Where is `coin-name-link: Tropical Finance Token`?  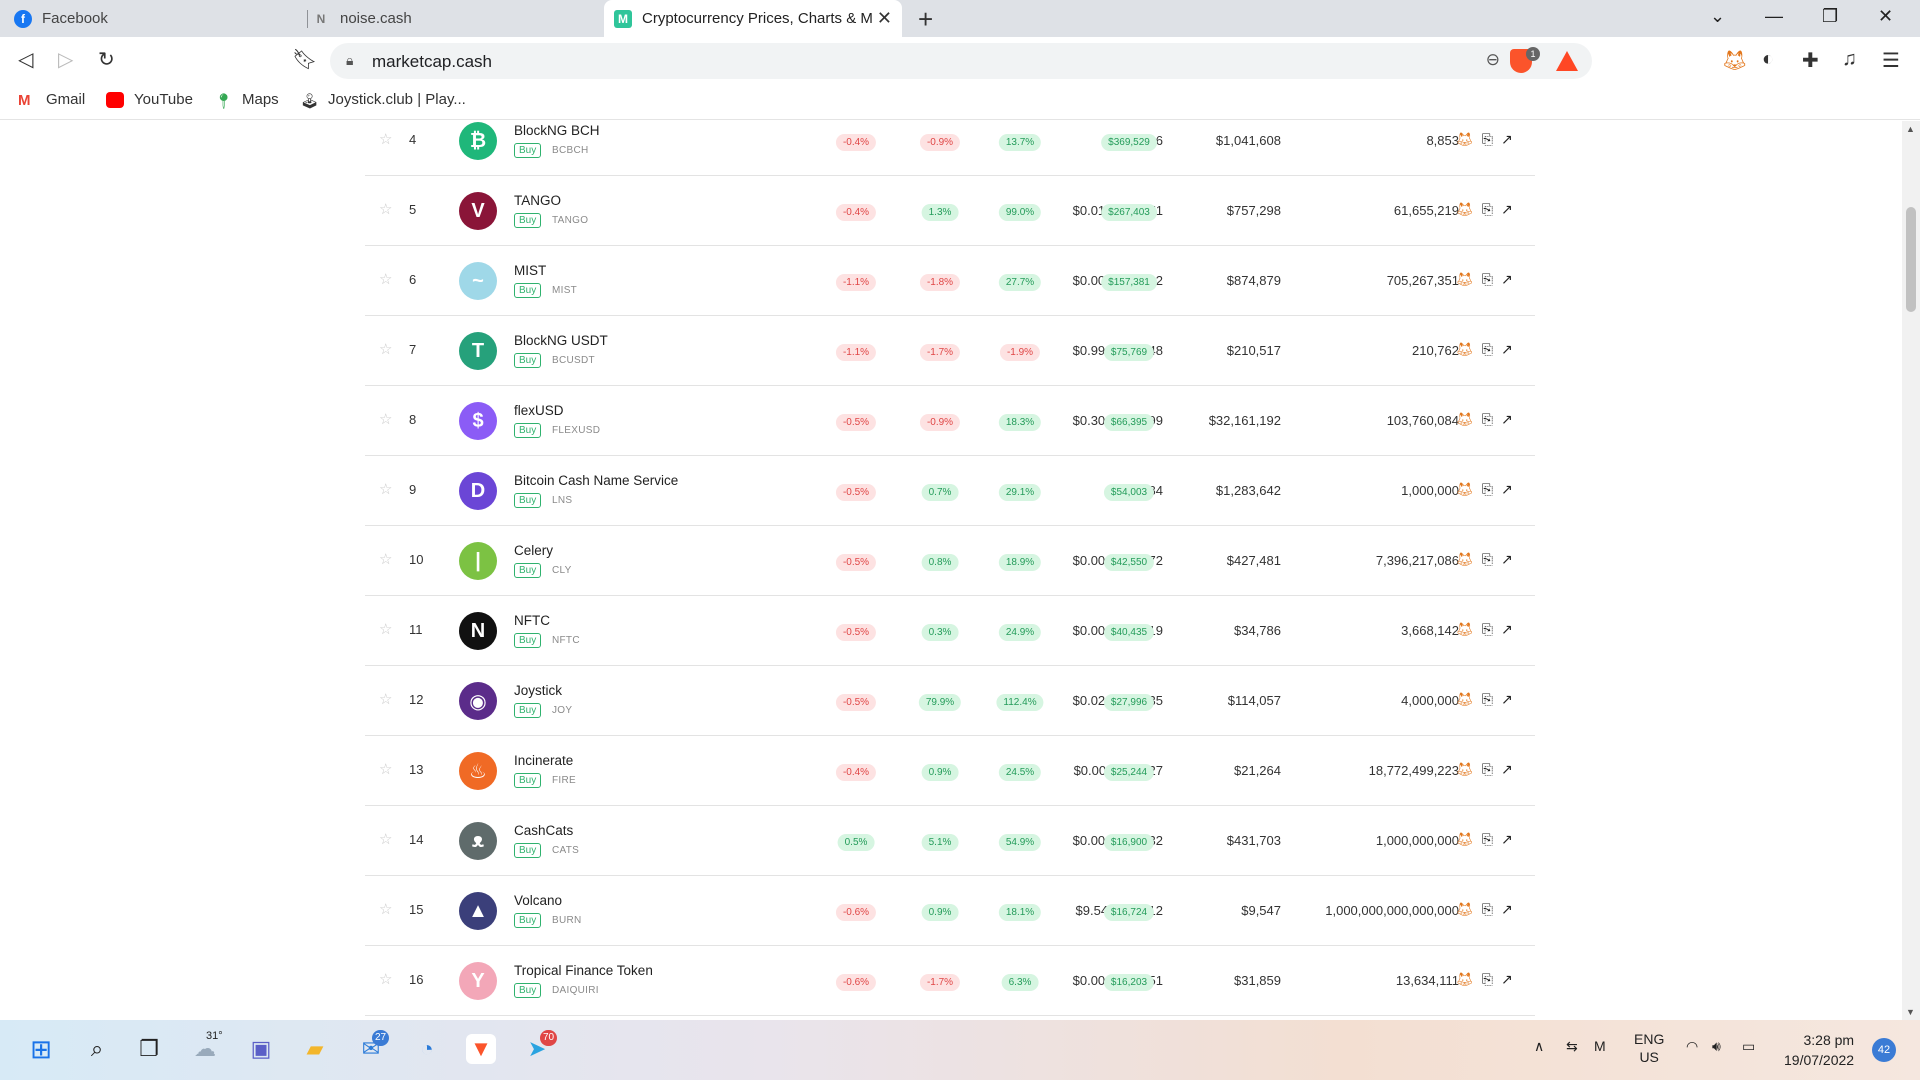
coin-name-link: Tropical Finance Token is located at coordinates (583, 970).